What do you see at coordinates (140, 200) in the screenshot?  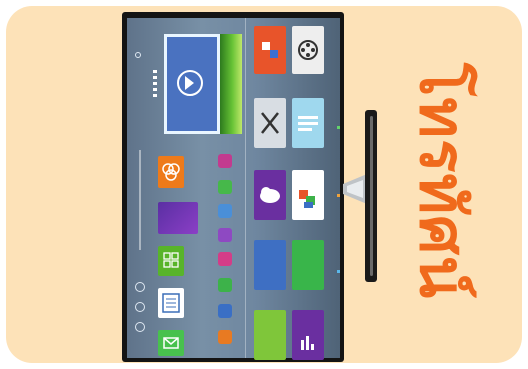 I see `sidebar-scroll` at bounding box center [140, 200].